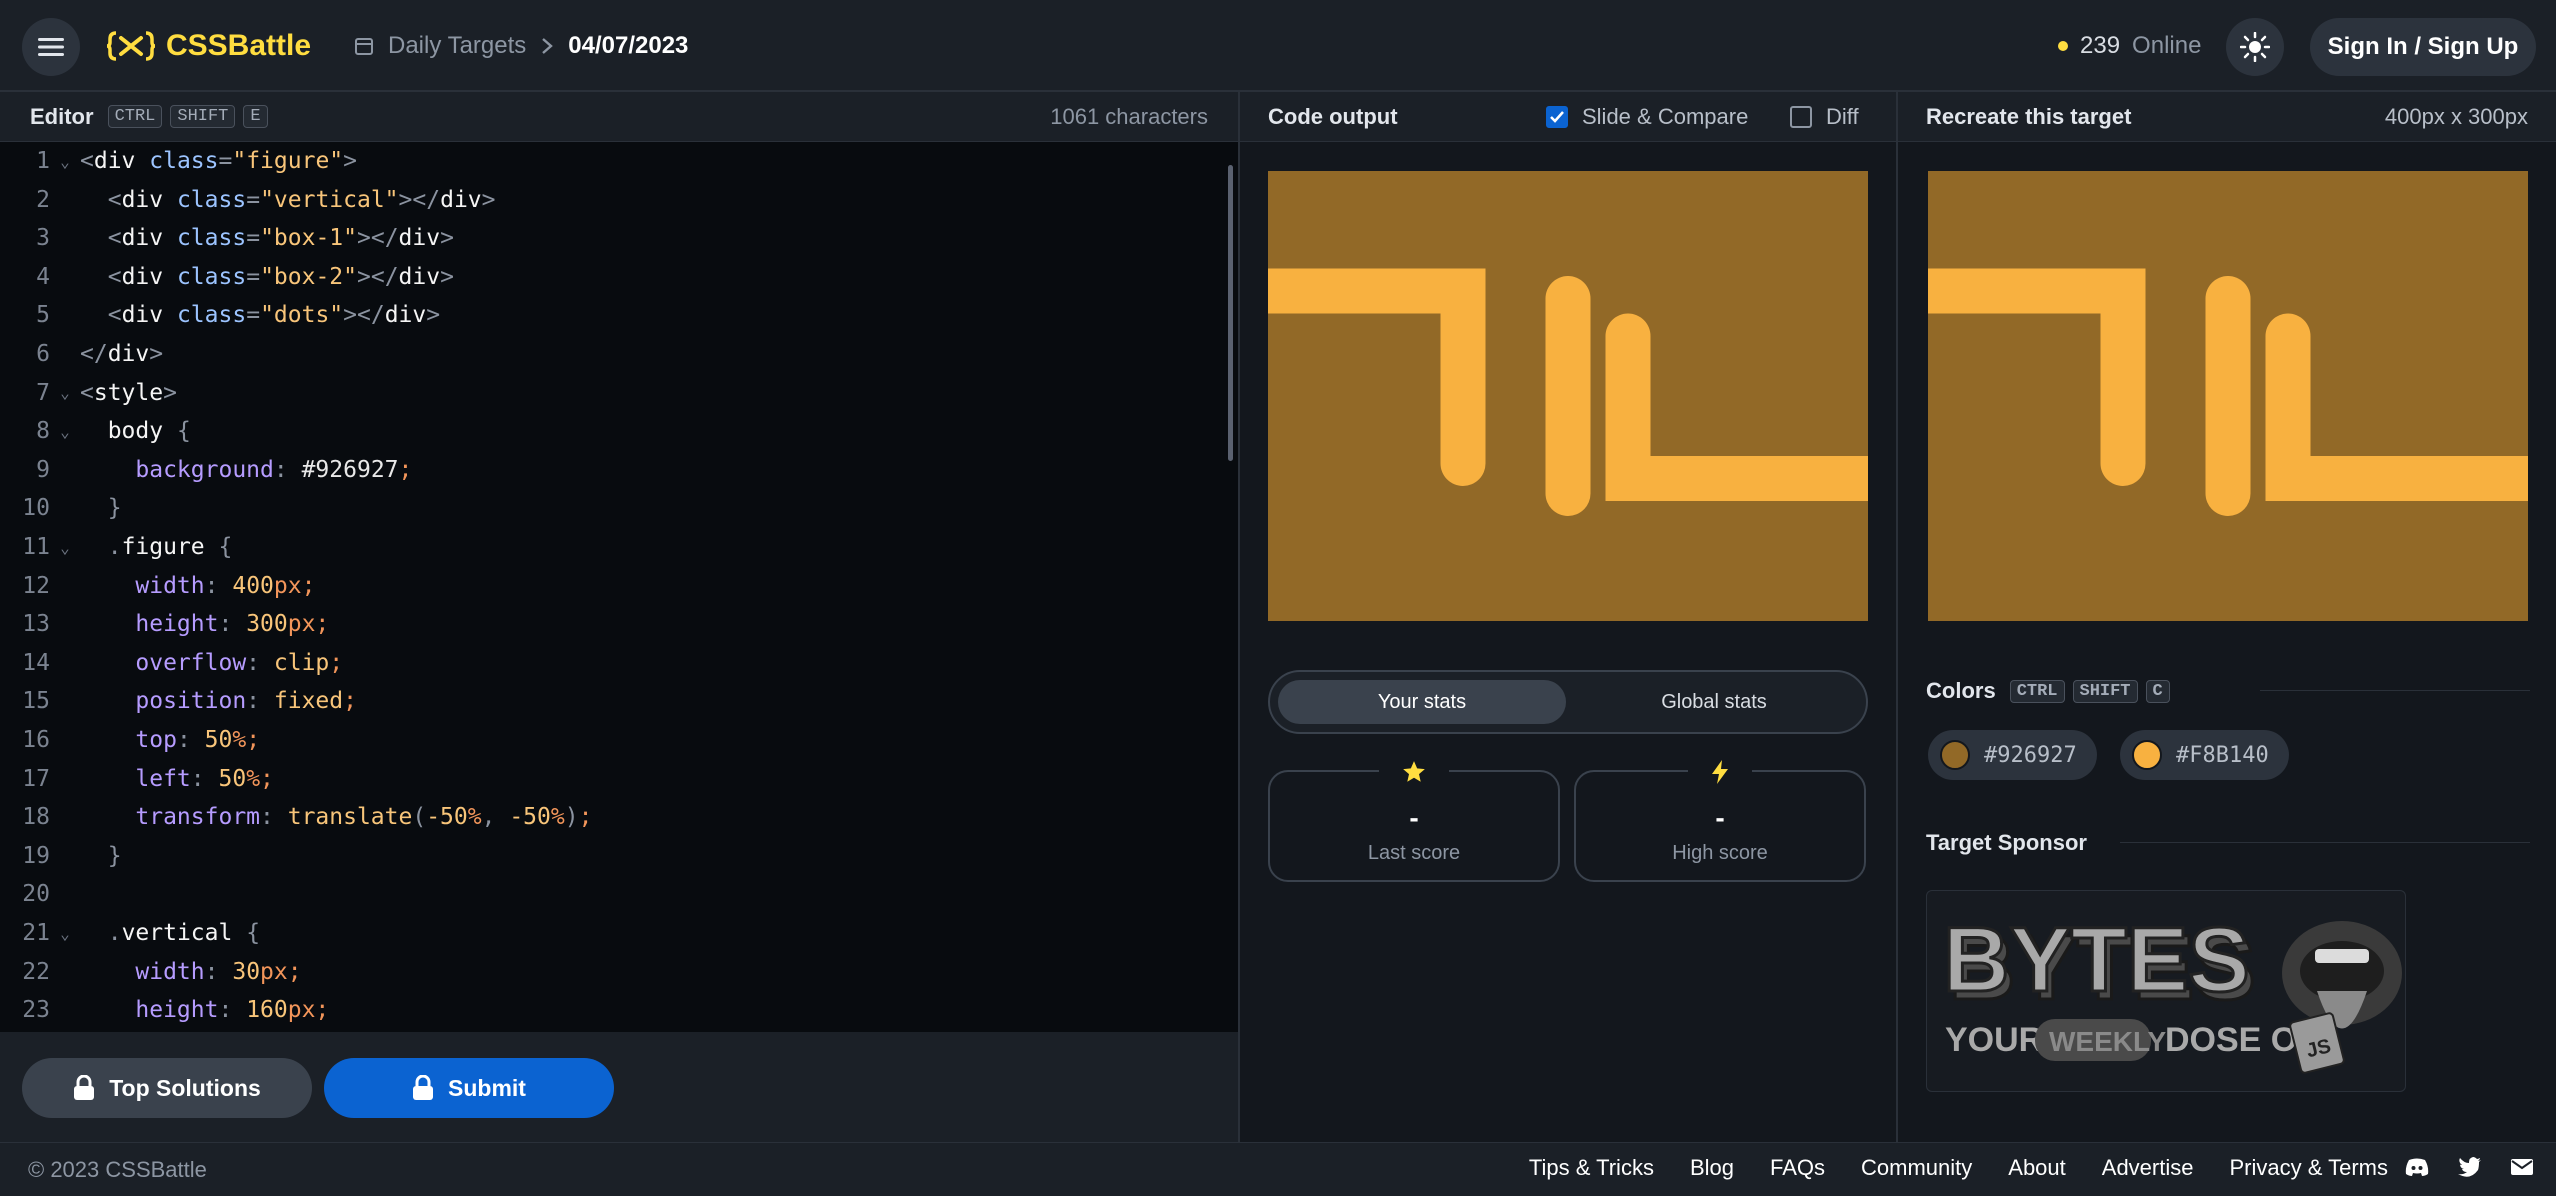  What do you see at coordinates (2522, 1167) in the screenshot?
I see `mail-icon` at bounding box center [2522, 1167].